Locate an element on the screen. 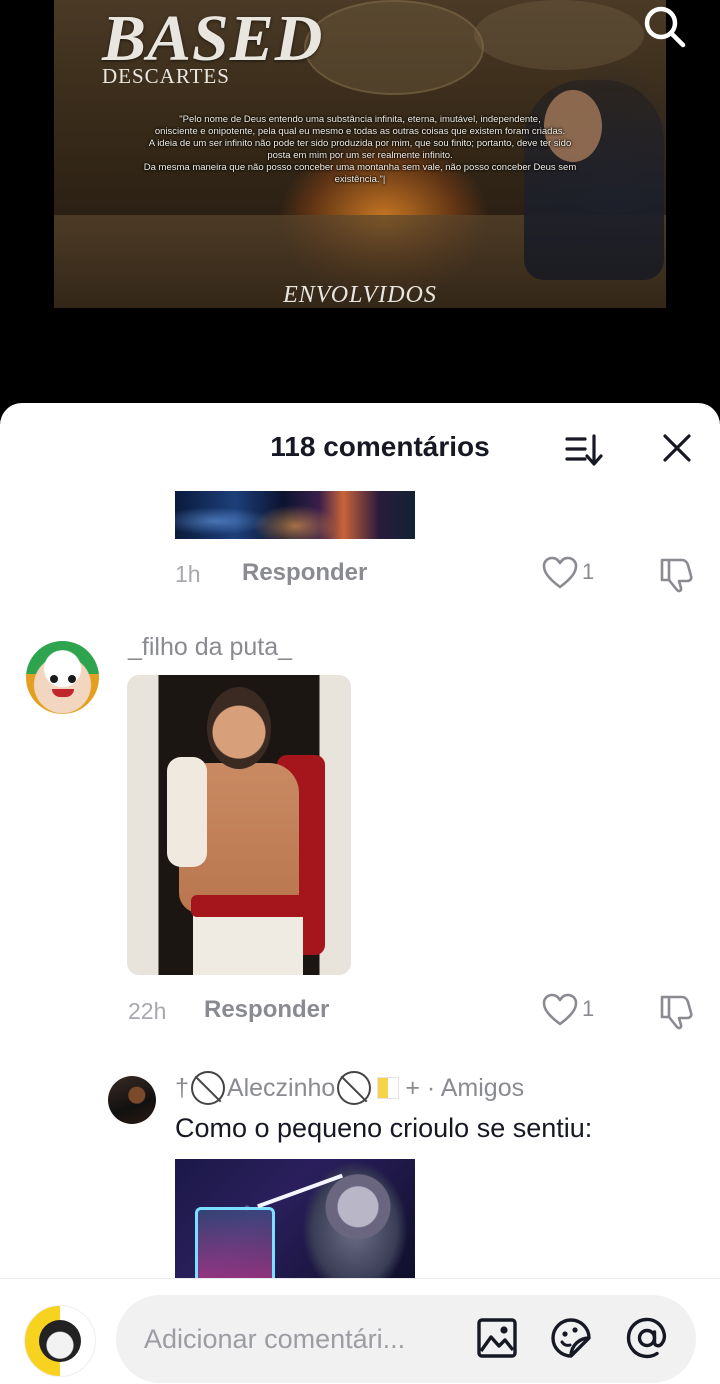 The width and height of the screenshot is (720, 1384). close-button is located at coordinates (677, 448).